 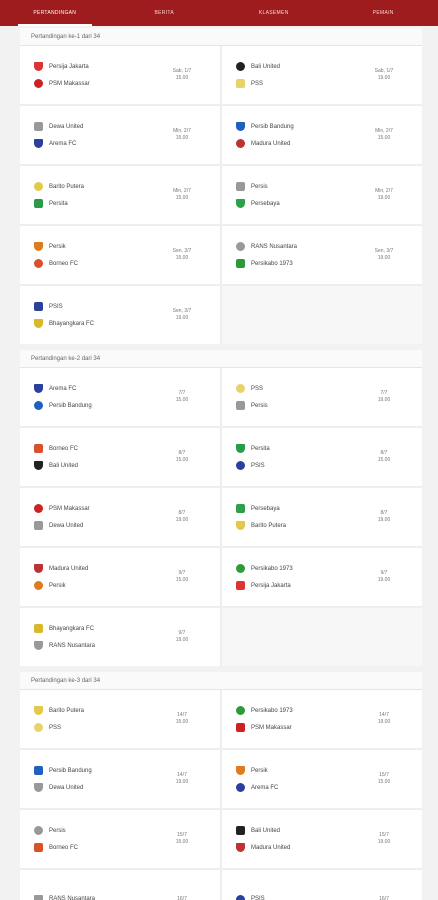 I want to click on home-team: Dewa United, so click(x=99, y=126).